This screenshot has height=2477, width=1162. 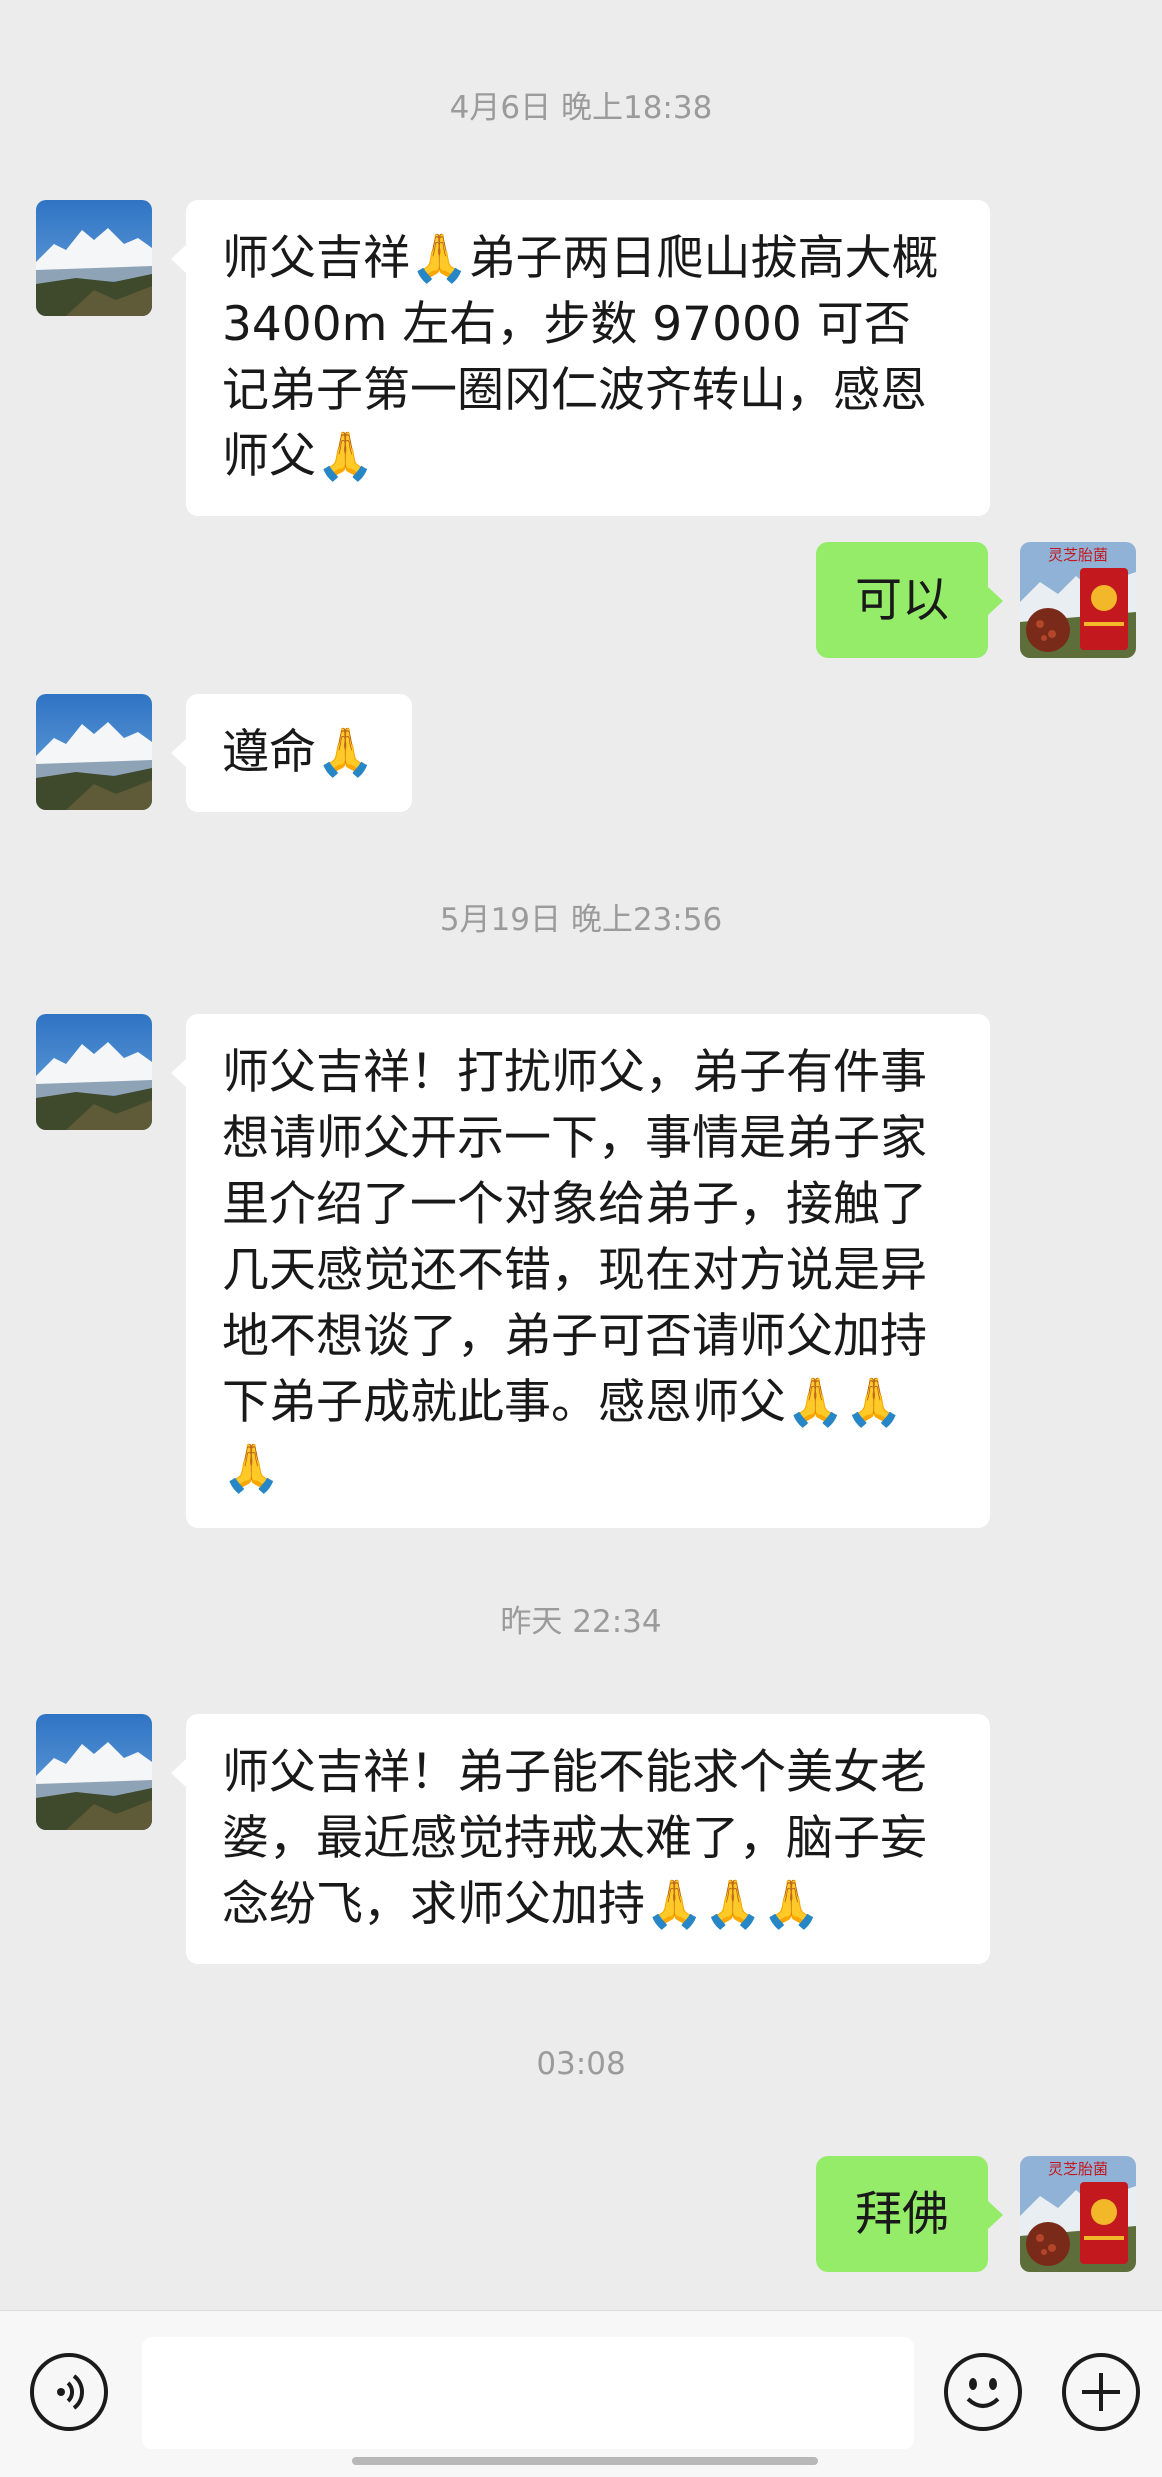 What do you see at coordinates (585, 2461) in the screenshot?
I see `home-indicator` at bounding box center [585, 2461].